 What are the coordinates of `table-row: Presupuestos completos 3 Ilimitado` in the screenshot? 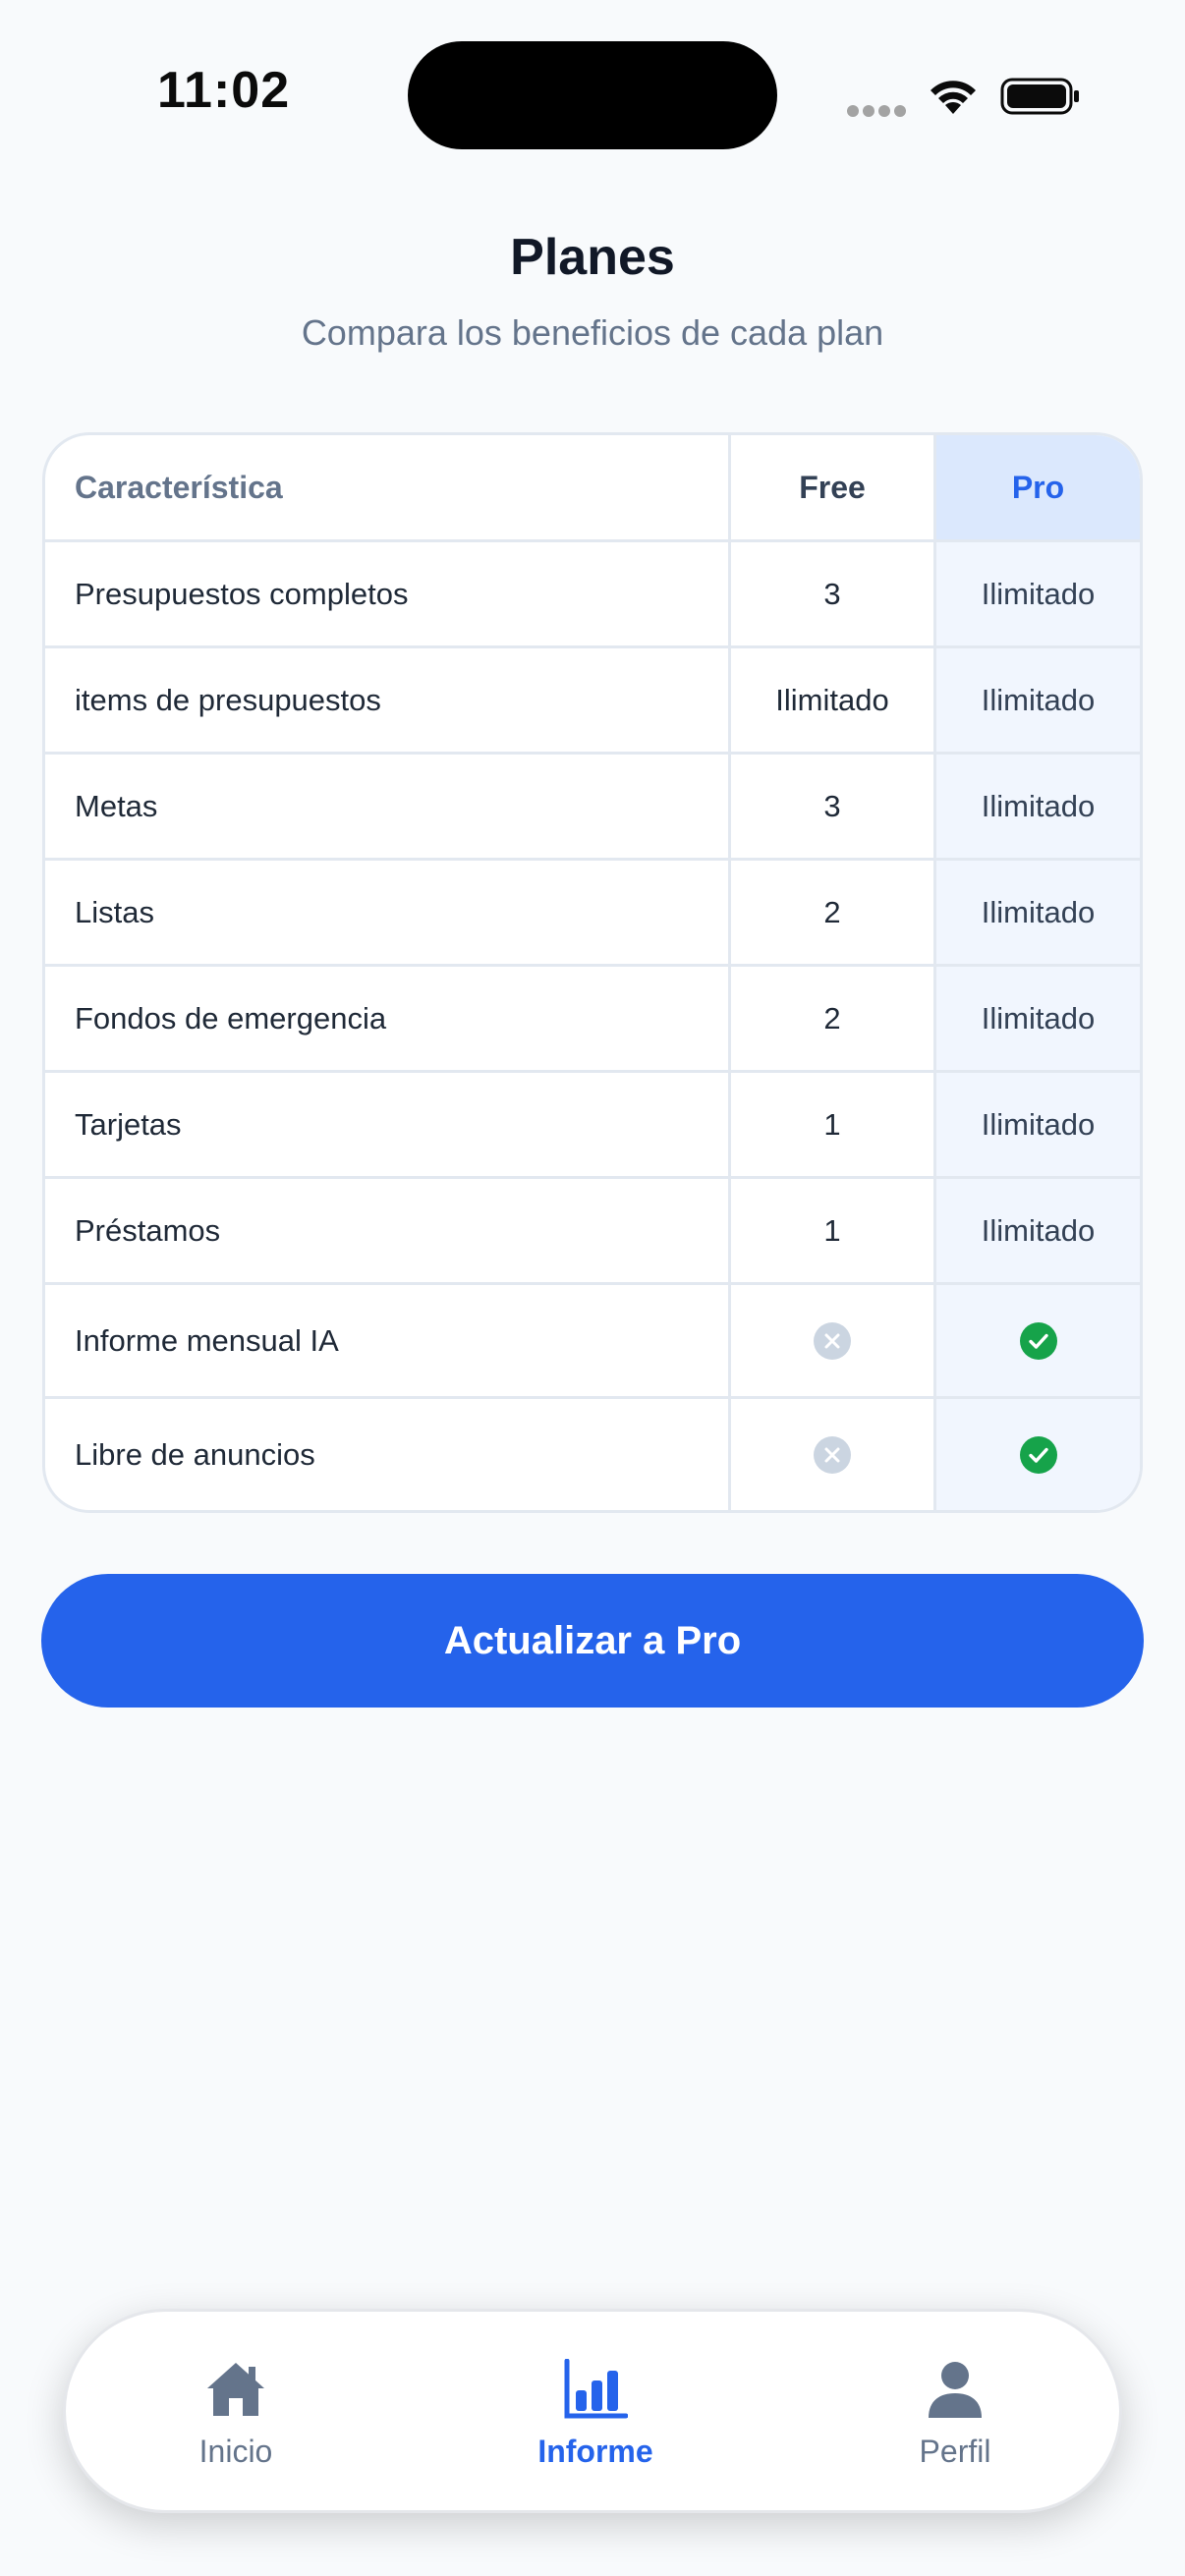 It's located at (592, 592).